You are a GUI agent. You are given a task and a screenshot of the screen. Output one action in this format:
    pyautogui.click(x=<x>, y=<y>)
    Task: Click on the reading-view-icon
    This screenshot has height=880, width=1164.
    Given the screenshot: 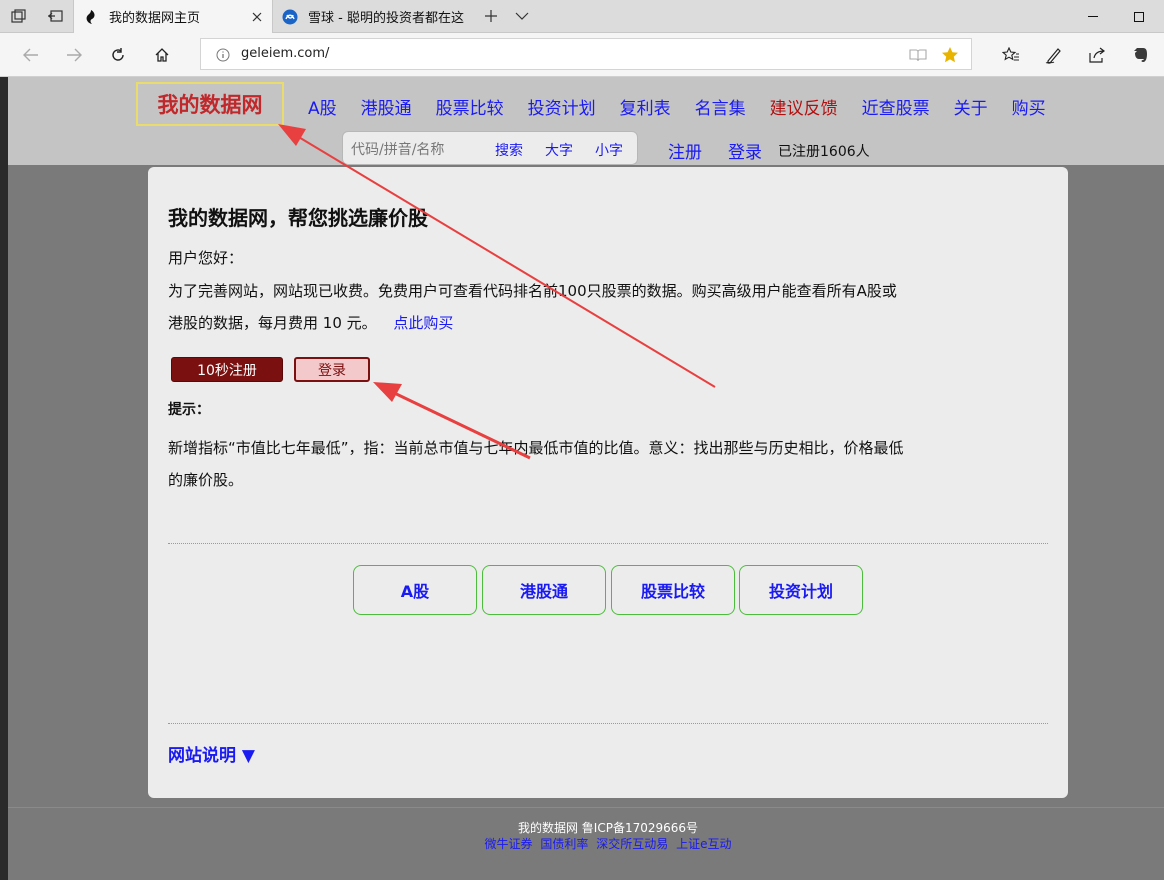 What is the action you would take?
    pyautogui.click(x=918, y=55)
    